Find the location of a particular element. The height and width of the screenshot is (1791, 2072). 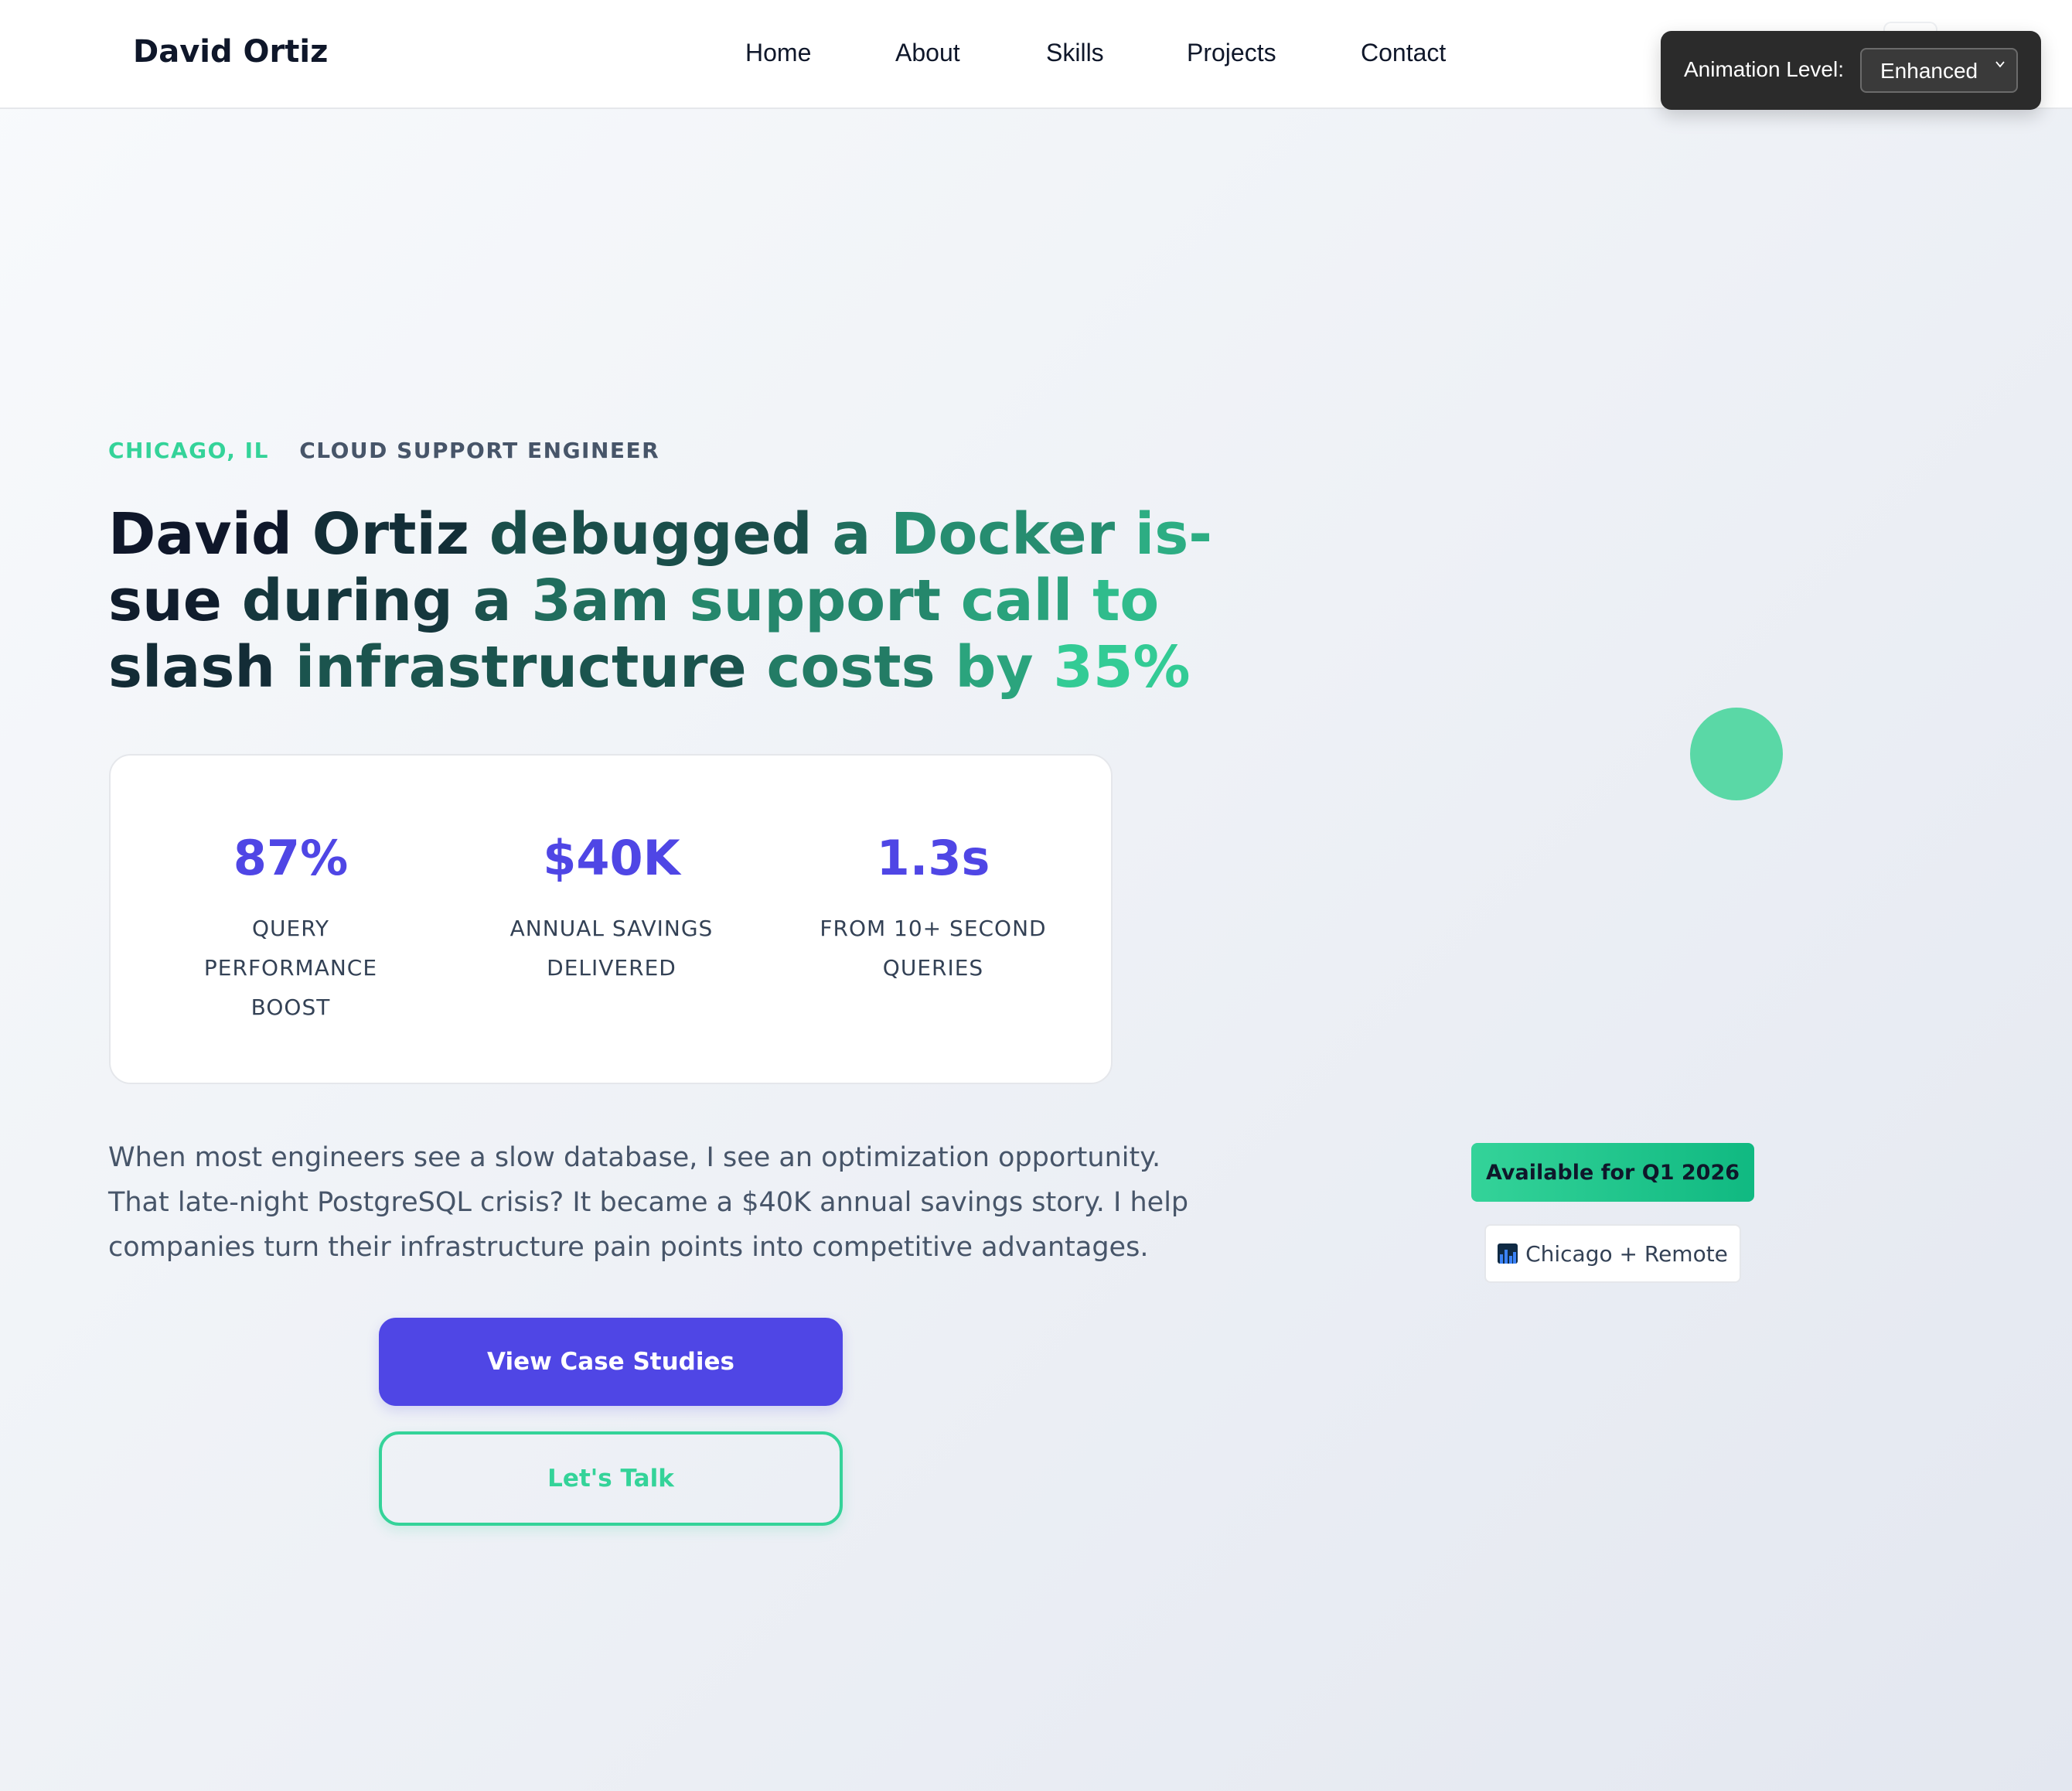

stat-label: FROM 10+ SECOND QUERIES is located at coordinates (933, 948).